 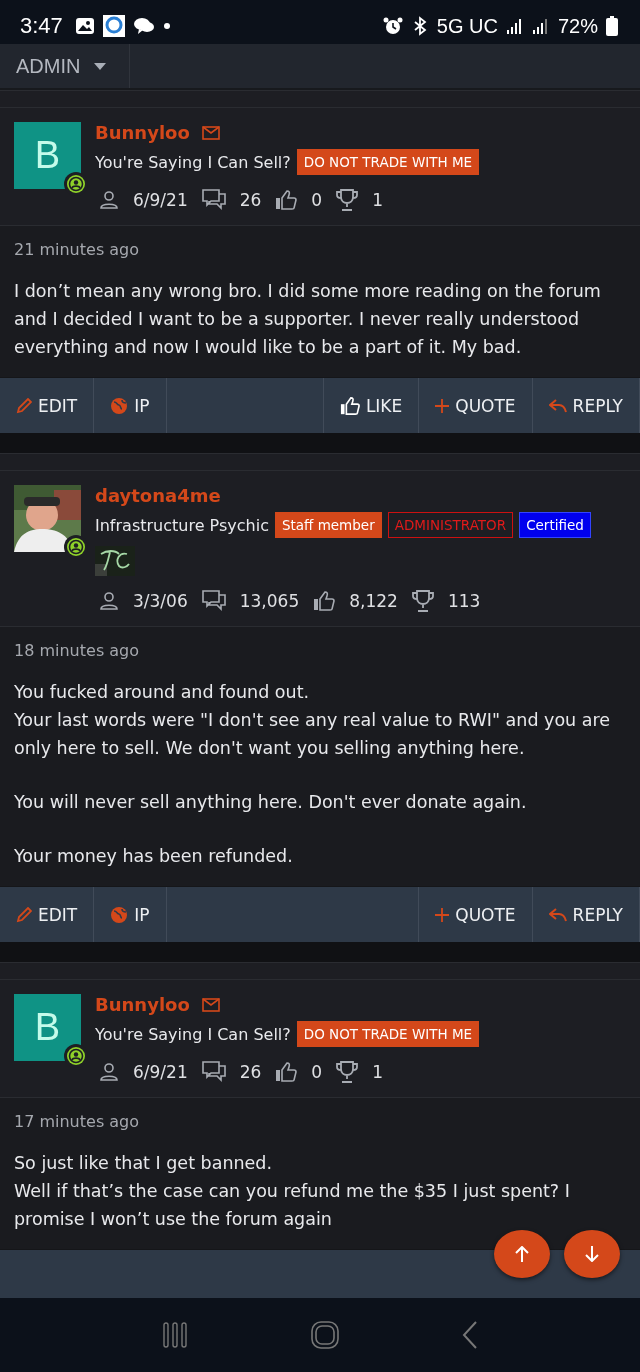 I want to click on post-text: You fucked around and found out., so click(x=162, y=692).